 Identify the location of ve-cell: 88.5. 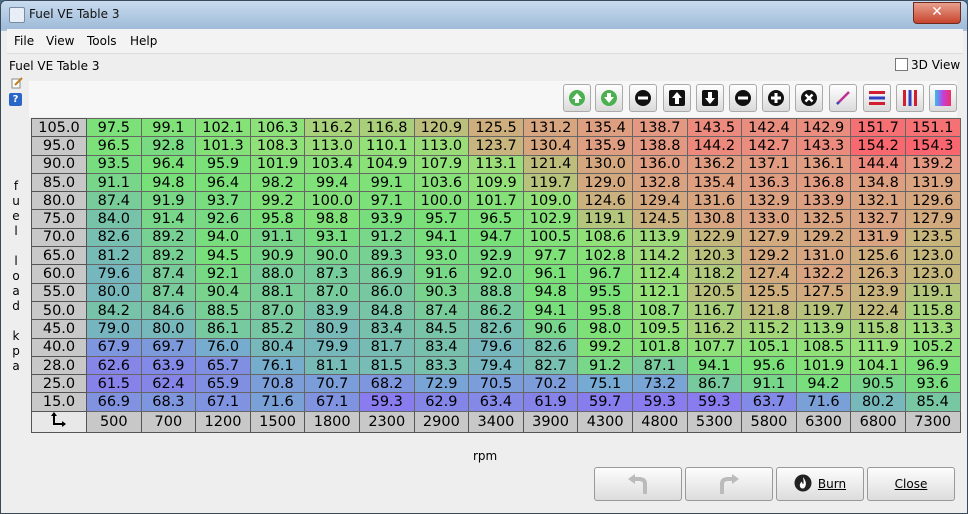
(223, 310).